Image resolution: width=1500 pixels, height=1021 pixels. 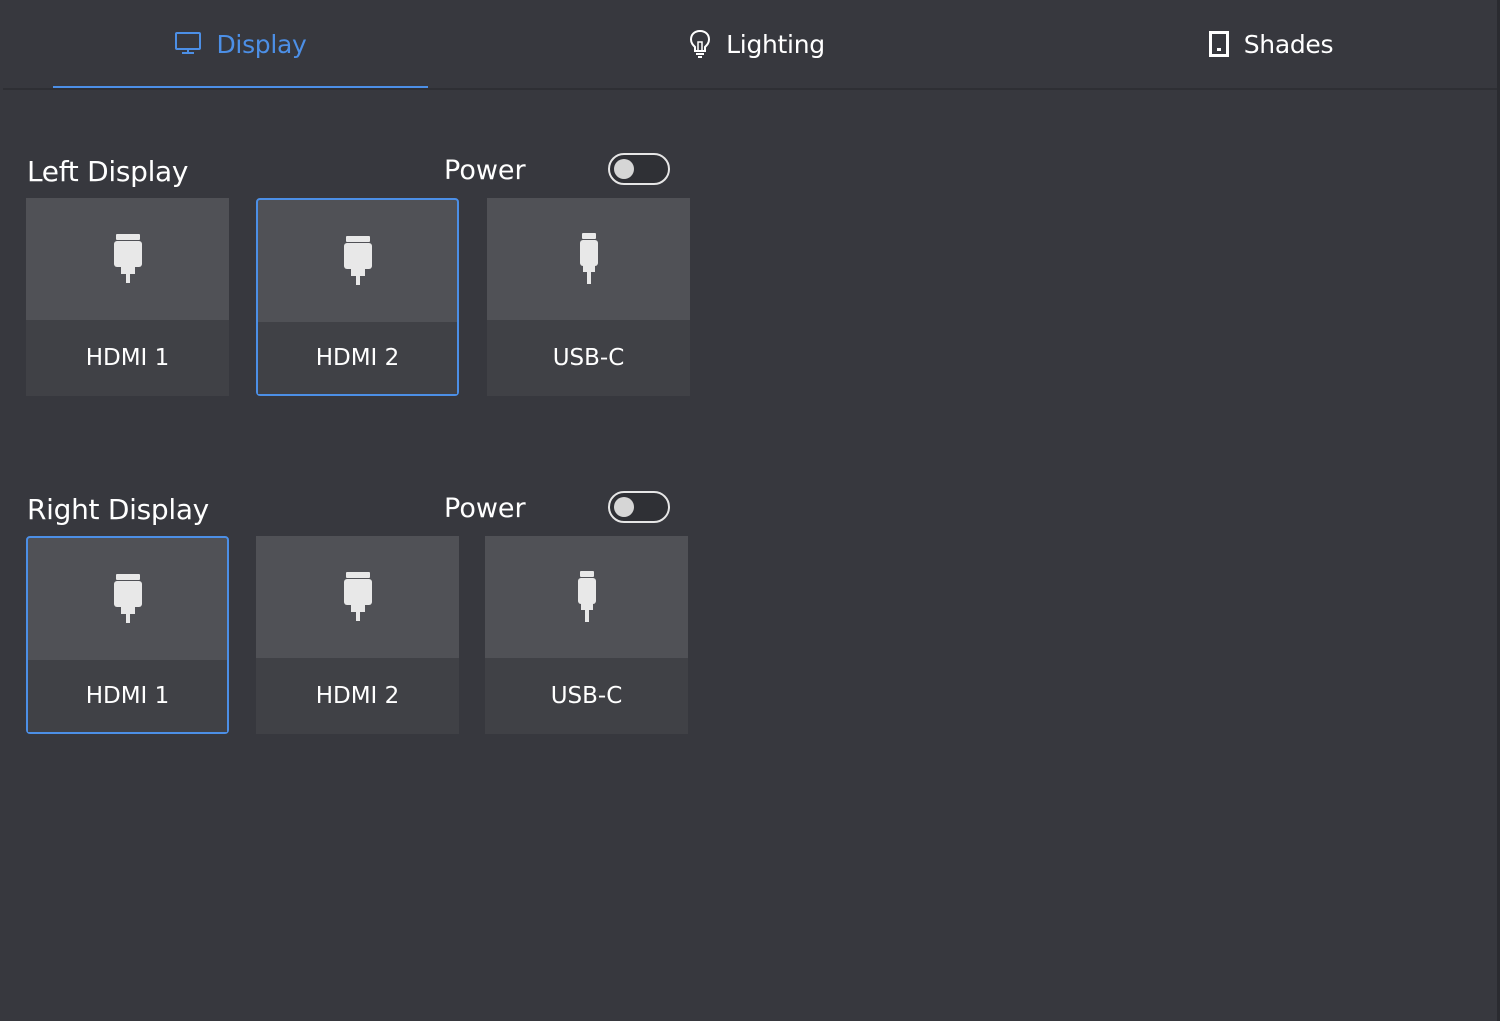 I want to click on left-display-title: Left Display, so click(x=108, y=171).